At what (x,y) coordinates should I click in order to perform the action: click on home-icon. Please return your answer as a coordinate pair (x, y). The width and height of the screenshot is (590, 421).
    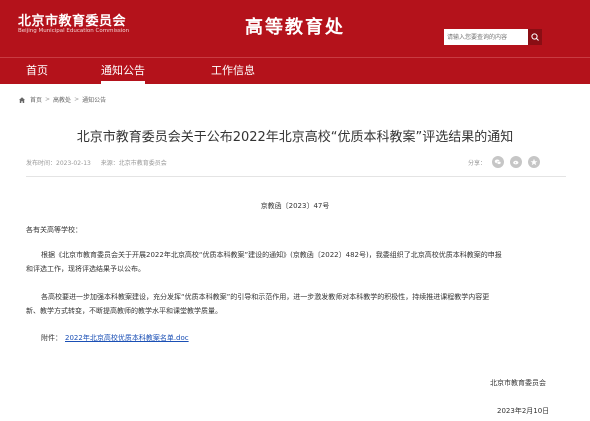
    Looking at the image, I should click on (22, 99).